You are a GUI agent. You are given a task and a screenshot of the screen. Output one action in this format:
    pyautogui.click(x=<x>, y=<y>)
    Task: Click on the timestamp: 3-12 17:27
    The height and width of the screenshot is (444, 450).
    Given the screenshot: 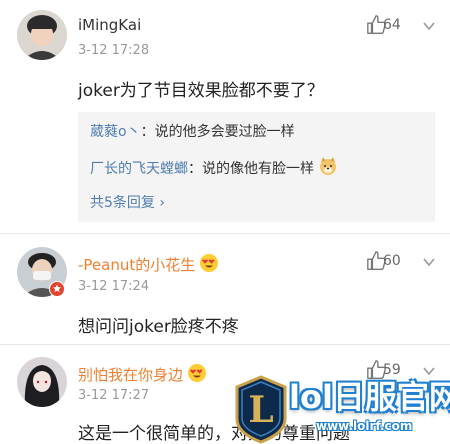 What is the action you would take?
    pyautogui.click(x=114, y=395)
    